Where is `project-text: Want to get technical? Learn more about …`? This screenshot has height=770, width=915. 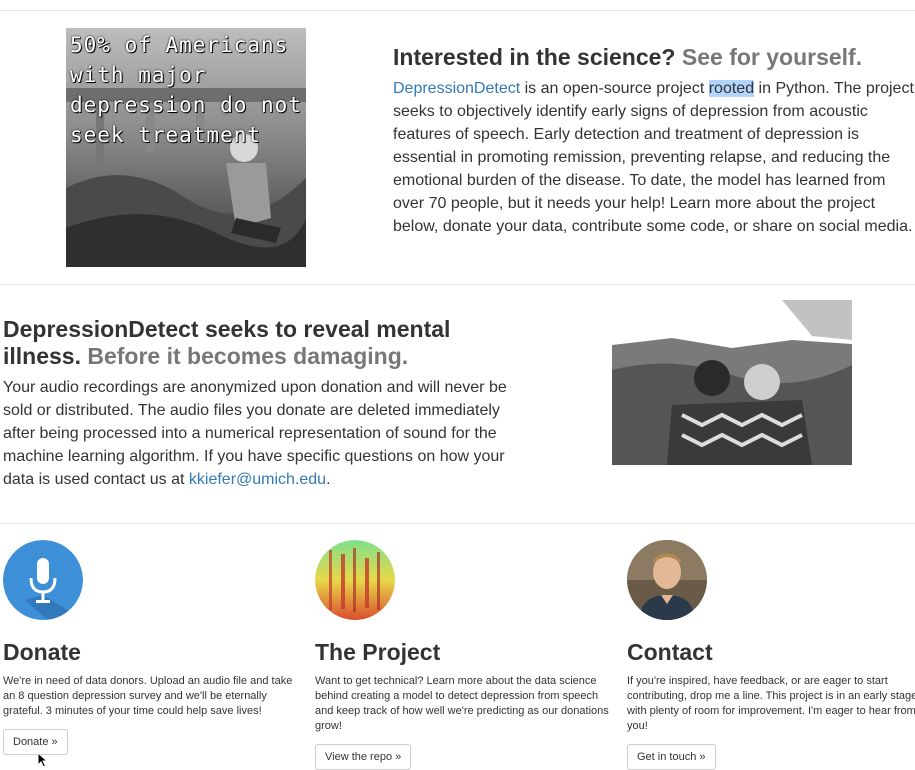 project-text: Want to get technical? Learn more about … is located at coordinates (462, 703).